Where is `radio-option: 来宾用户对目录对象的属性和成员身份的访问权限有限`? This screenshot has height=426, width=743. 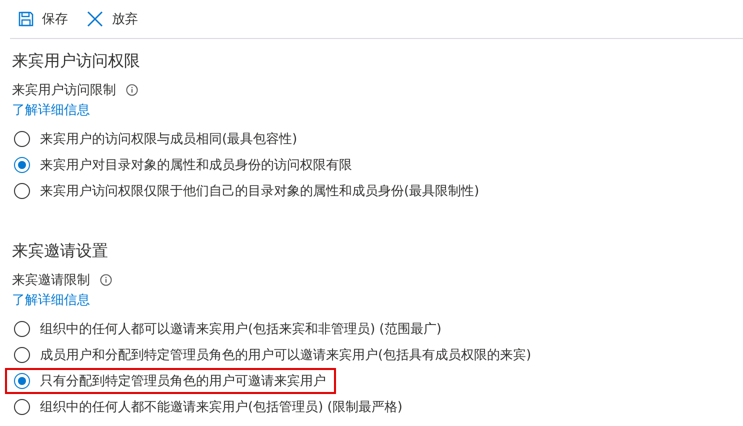 radio-option: 来宾用户对目录对象的属性和成员身份的访问权限有限 is located at coordinates (183, 165).